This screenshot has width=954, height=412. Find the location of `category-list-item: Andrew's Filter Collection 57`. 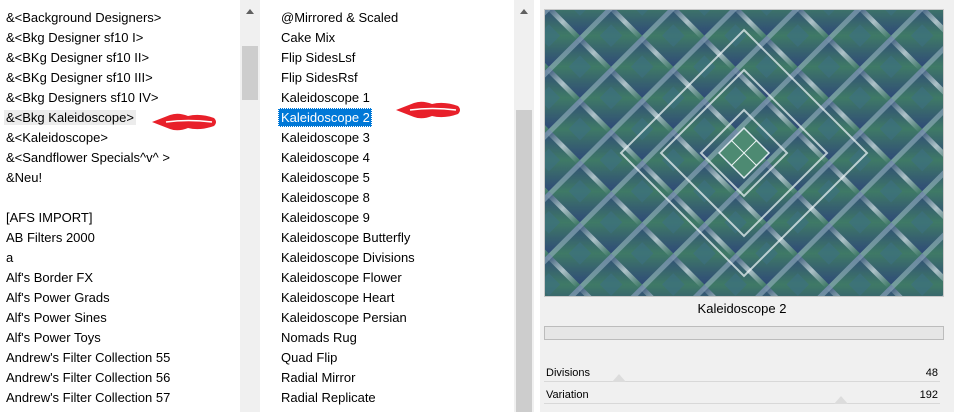

category-list-item: Andrew's Filter Collection 57 is located at coordinates (120, 398).